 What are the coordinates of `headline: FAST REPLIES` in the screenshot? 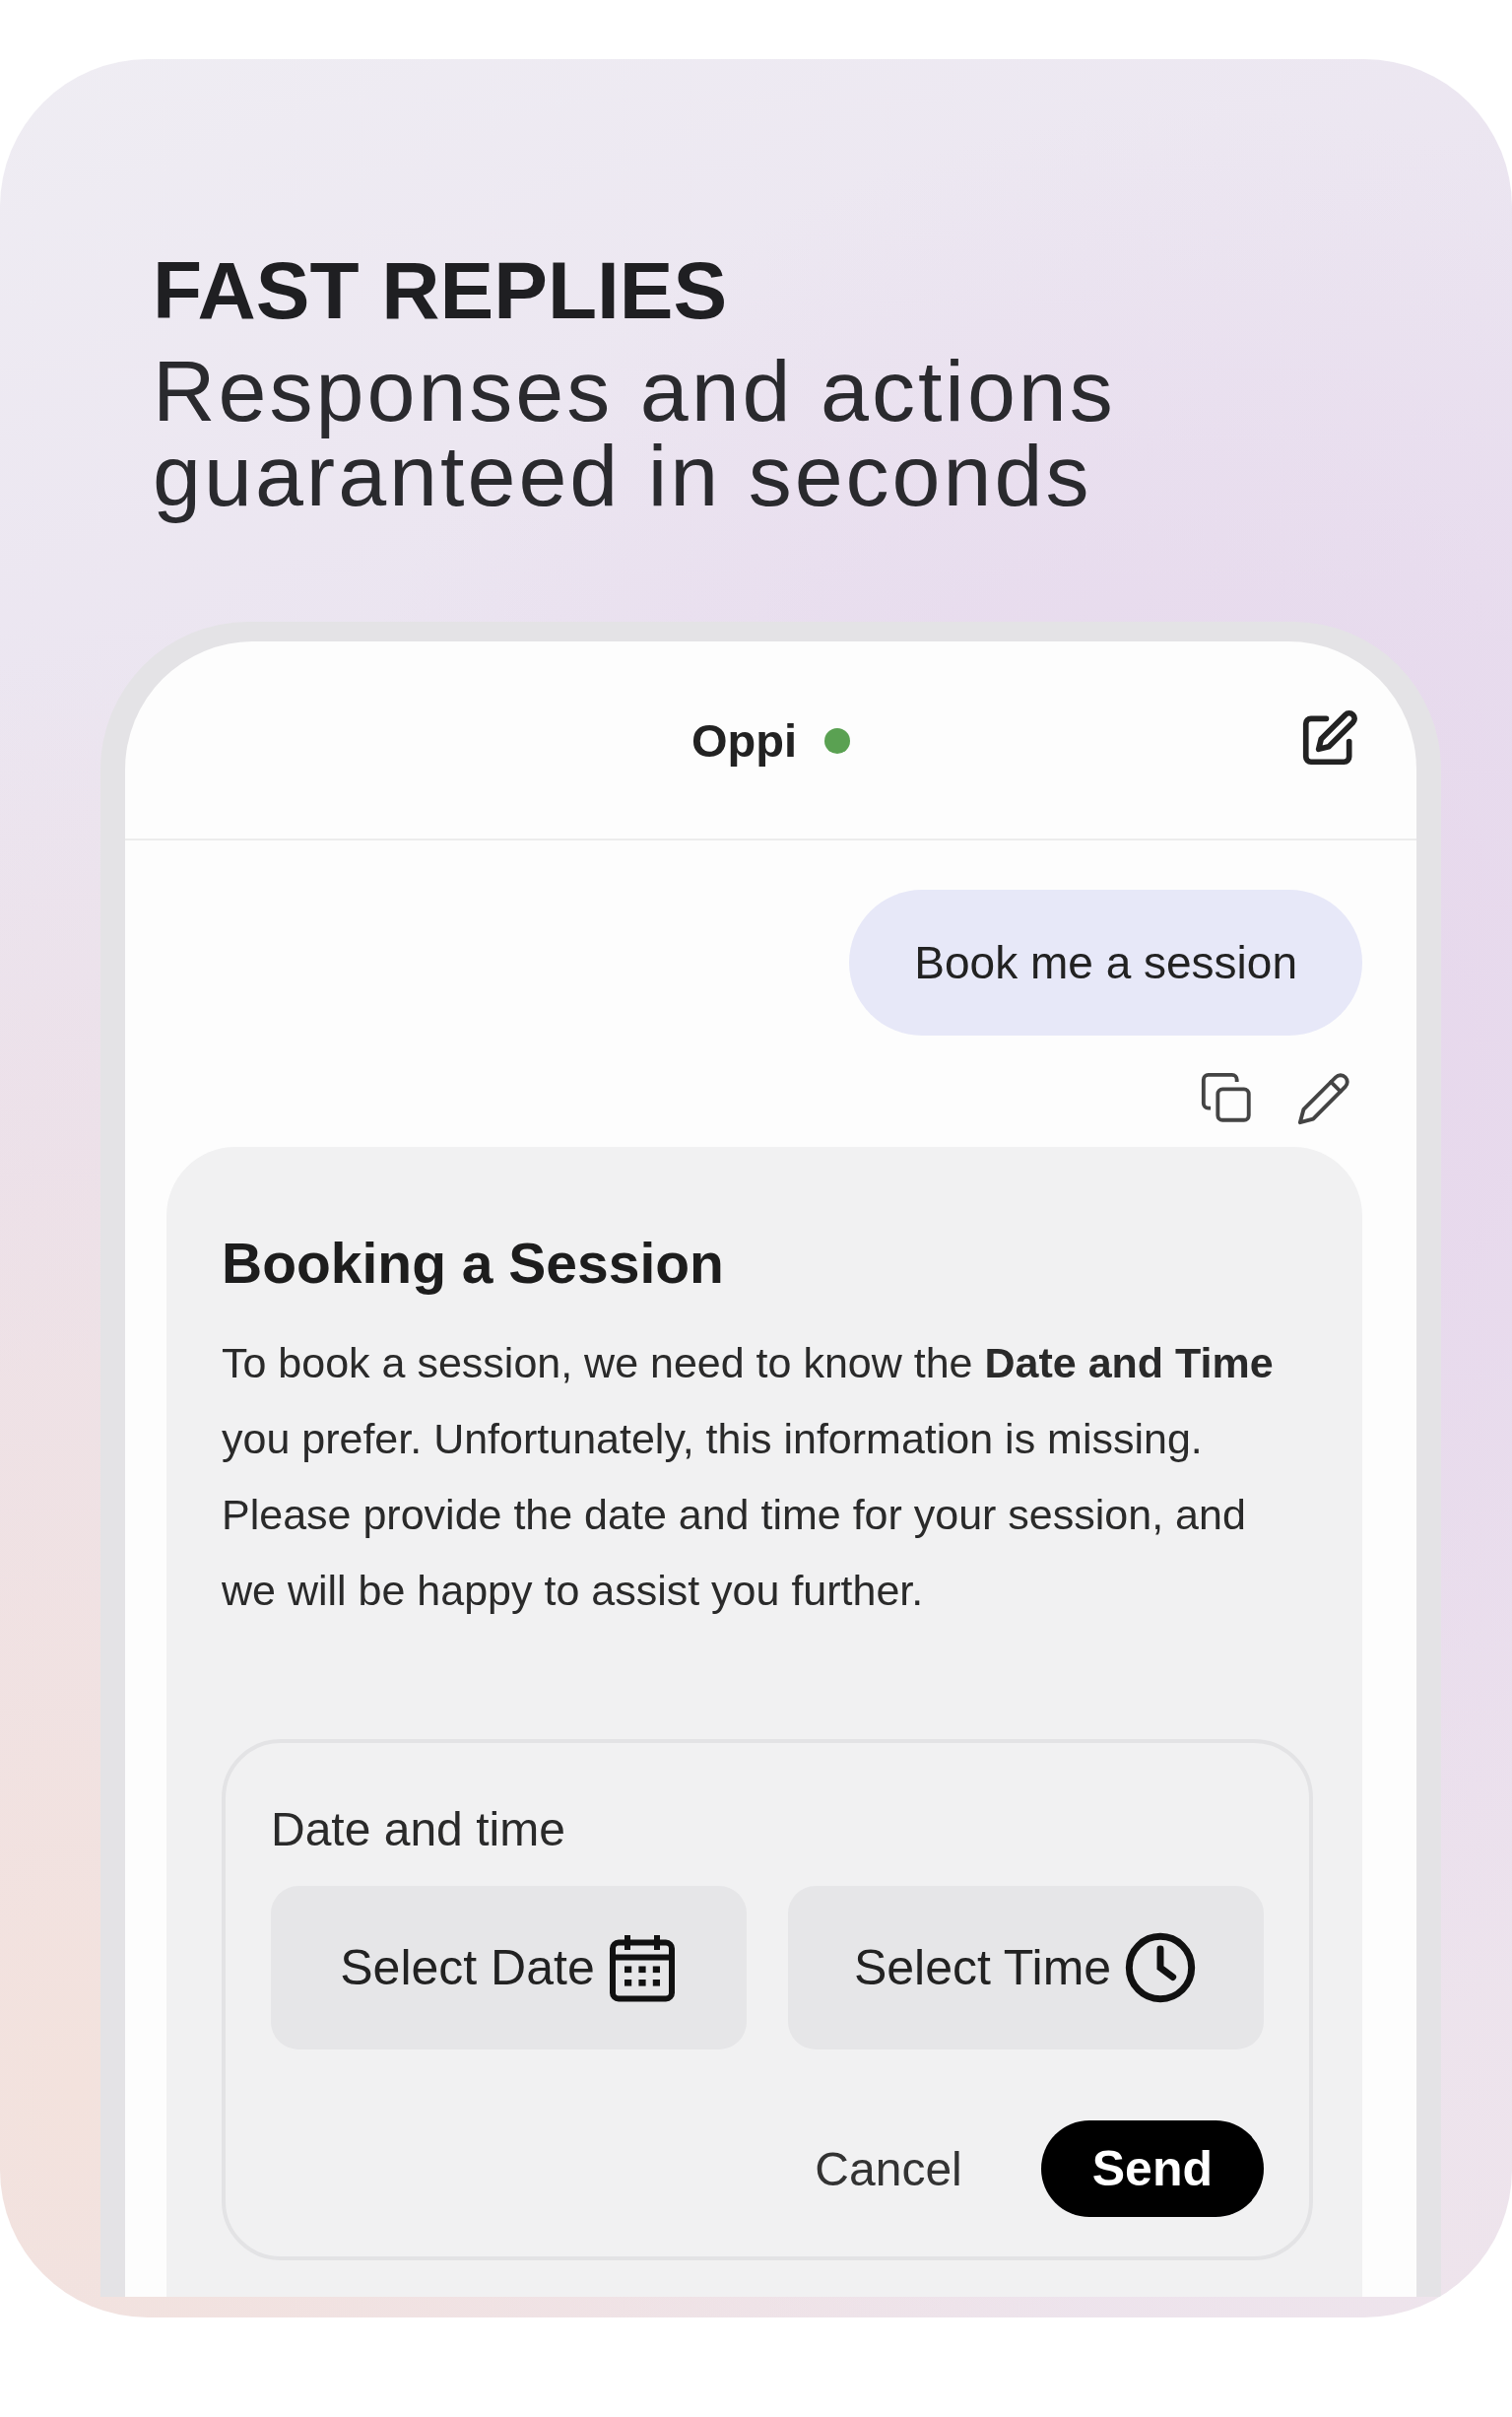 It's located at (441, 291).